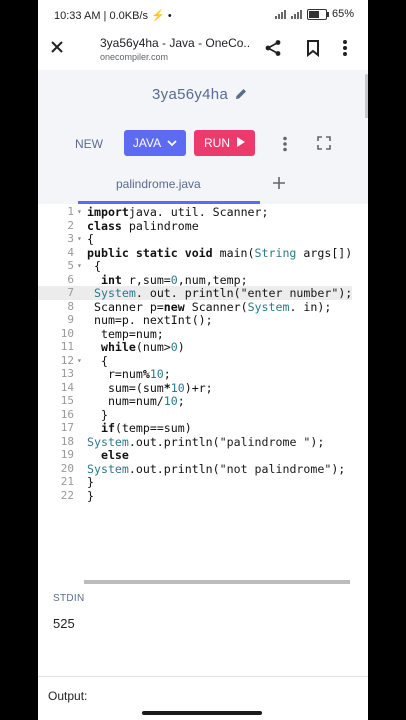 The image size is (406, 720). I want to click on run-label: RUN, so click(217, 143).